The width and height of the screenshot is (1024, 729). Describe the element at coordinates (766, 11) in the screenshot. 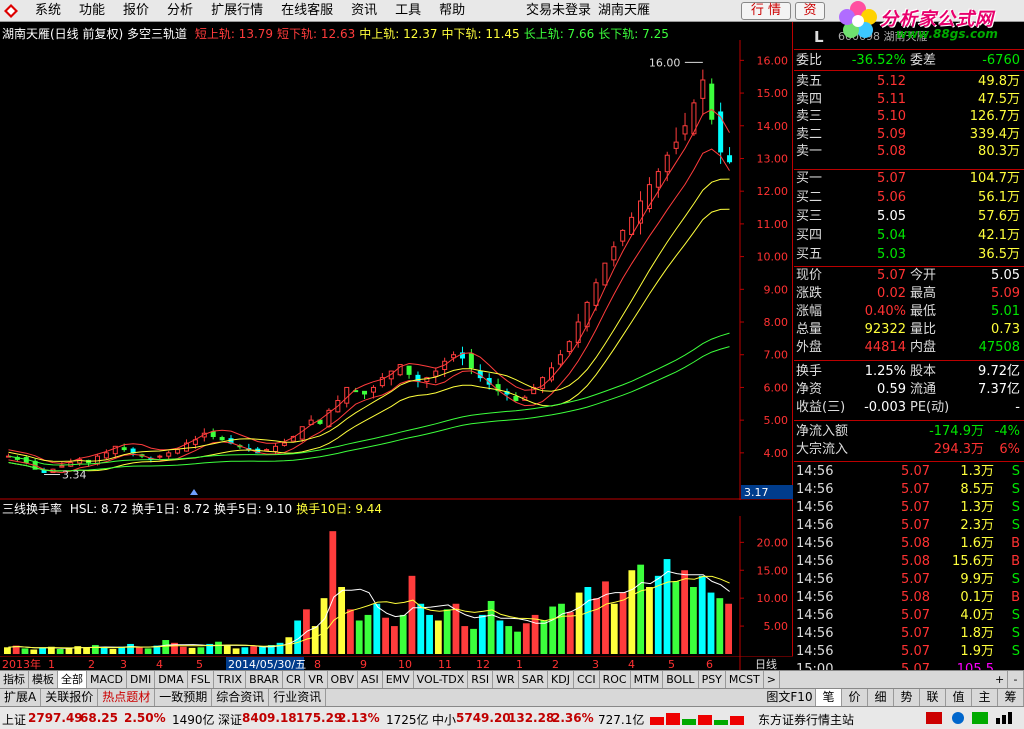

I see `quote-button: 行 情` at that location.